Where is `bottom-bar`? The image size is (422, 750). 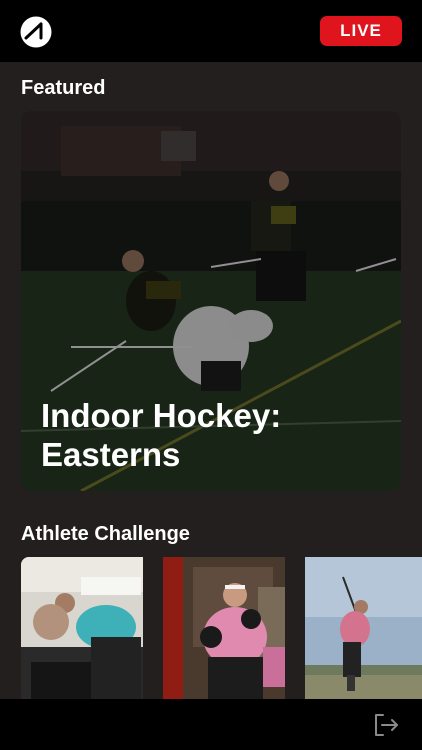 bottom-bar is located at coordinates (211, 724).